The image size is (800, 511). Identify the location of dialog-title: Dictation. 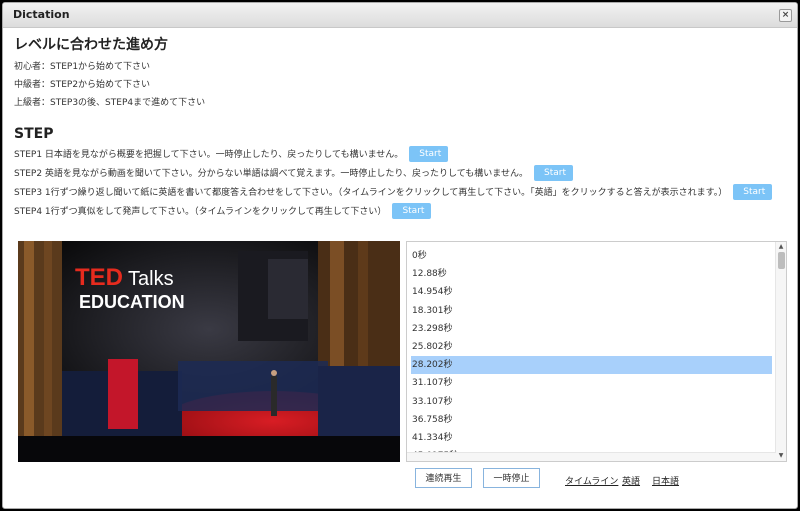
(41, 14).